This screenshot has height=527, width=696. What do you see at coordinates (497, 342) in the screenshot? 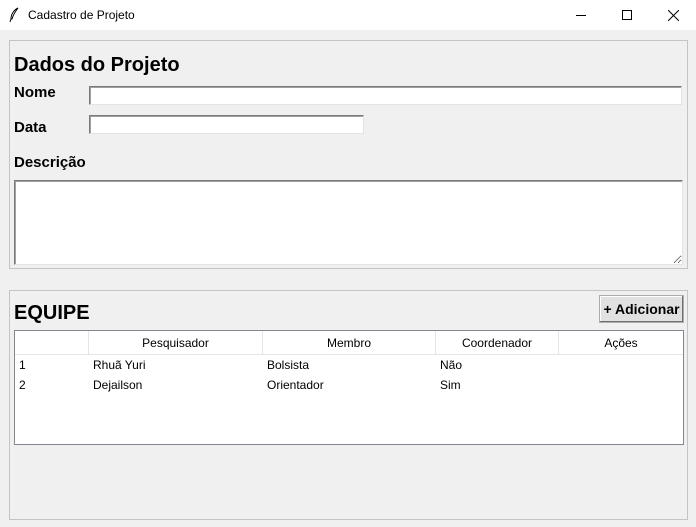
I see `column-header-coordenador: Coordenador` at bounding box center [497, 342].